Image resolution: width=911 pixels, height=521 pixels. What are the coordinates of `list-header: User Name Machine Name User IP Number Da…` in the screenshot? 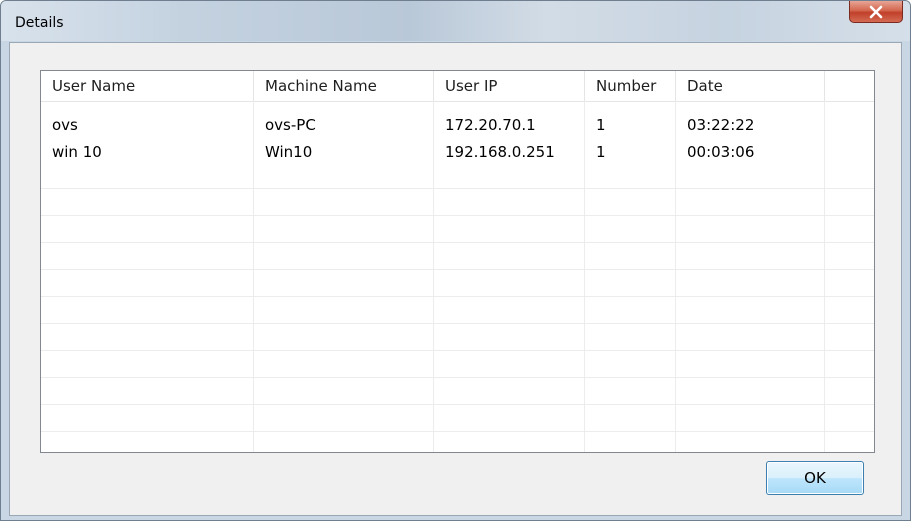 It's located at (457, 86).